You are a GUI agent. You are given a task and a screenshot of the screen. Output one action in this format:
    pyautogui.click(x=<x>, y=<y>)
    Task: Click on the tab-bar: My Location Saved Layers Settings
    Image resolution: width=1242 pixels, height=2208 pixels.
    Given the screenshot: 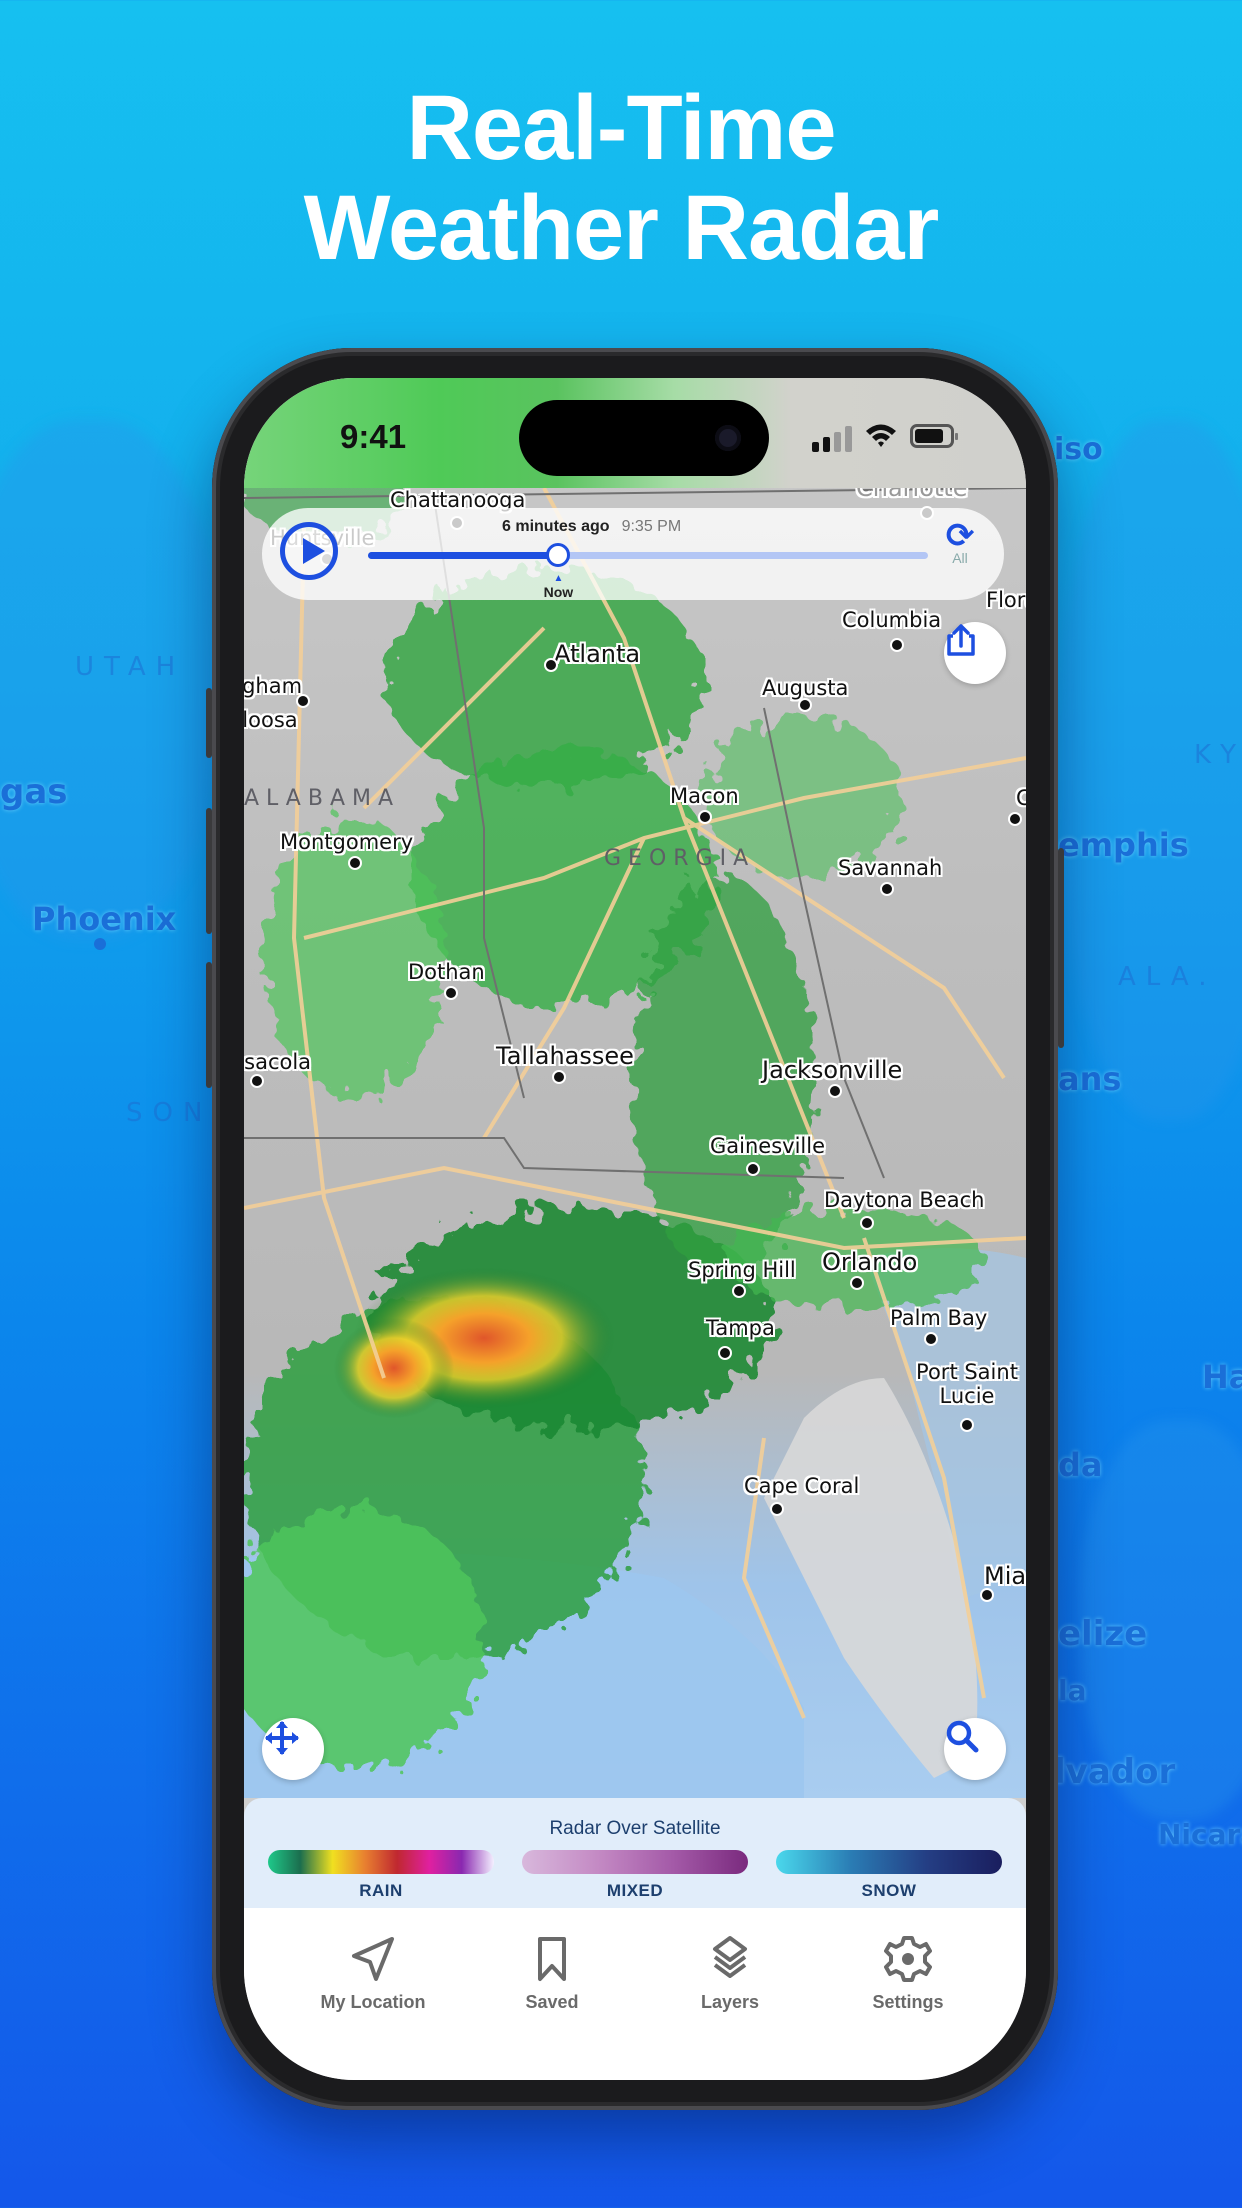 What is the action you would take?
    pyautogui.click(x=635, y=1994)
    